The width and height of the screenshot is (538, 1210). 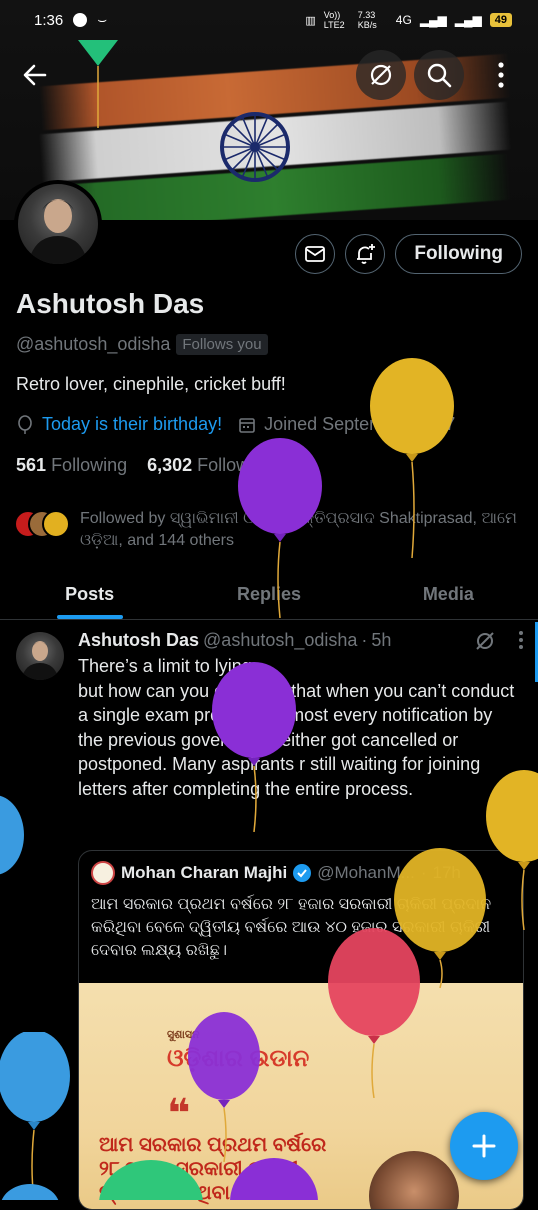 I want to click on profile-bio: Retro lover, cinephile, cricket buff!, so click(x=151, y=384).